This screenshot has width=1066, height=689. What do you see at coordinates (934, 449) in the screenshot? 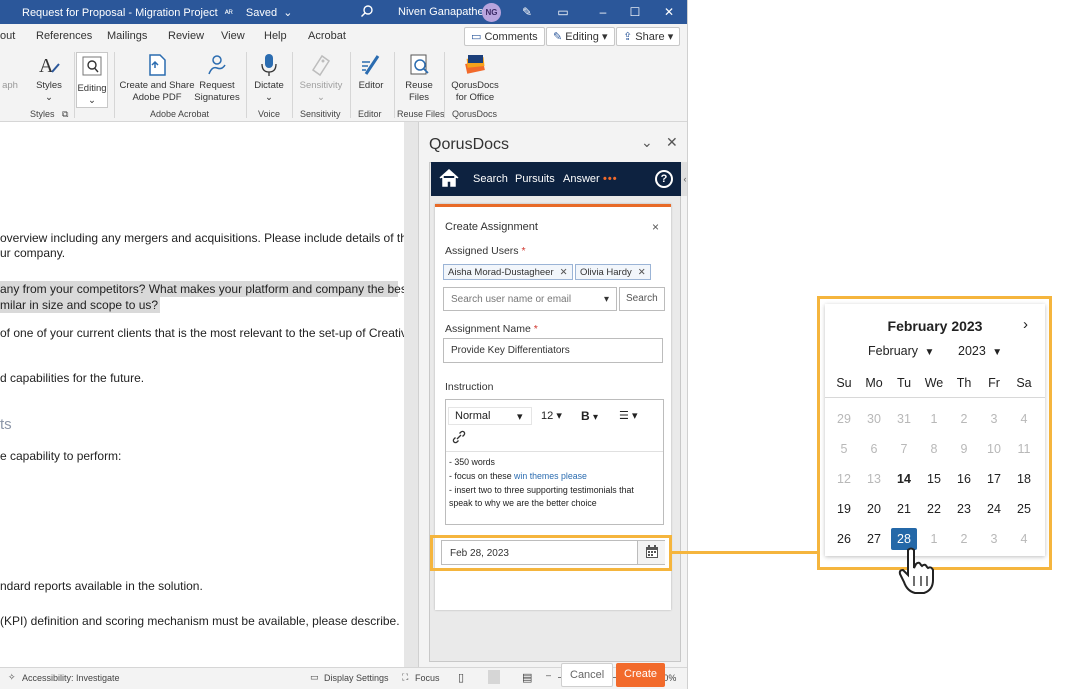
I see `calendar-day: 8` at bounding box center [934, 449].